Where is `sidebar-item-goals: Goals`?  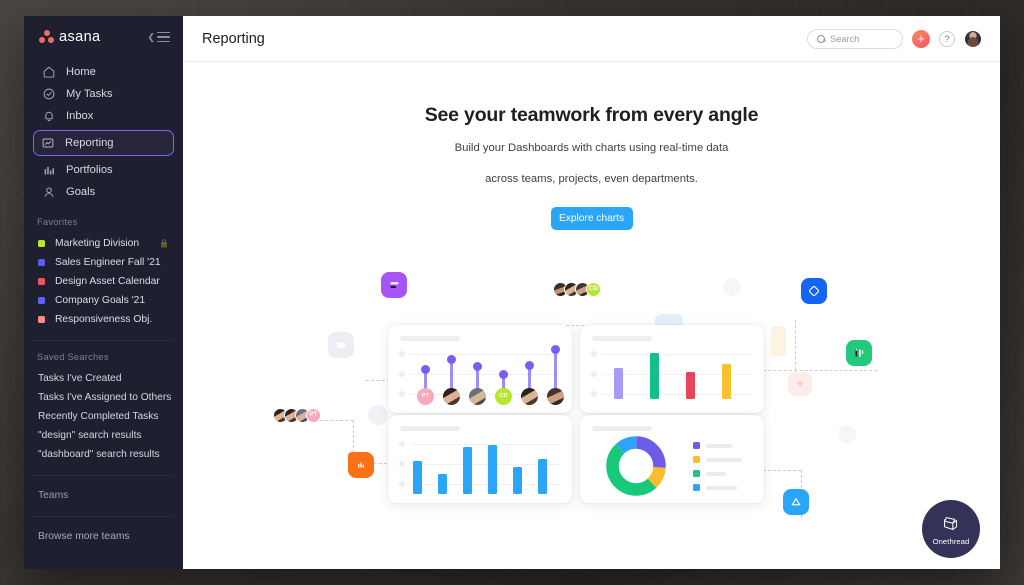
sidebar-item-goals: Goals is located at coordinates (103, 192).